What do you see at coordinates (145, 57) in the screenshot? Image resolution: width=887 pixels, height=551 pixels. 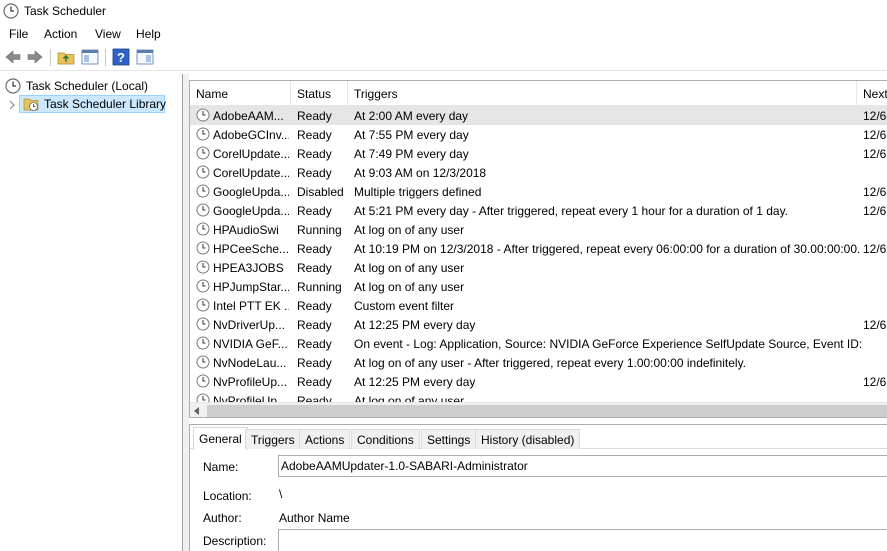 I see `show-hide-action-pane-icon` at bounding box center [145, 57].